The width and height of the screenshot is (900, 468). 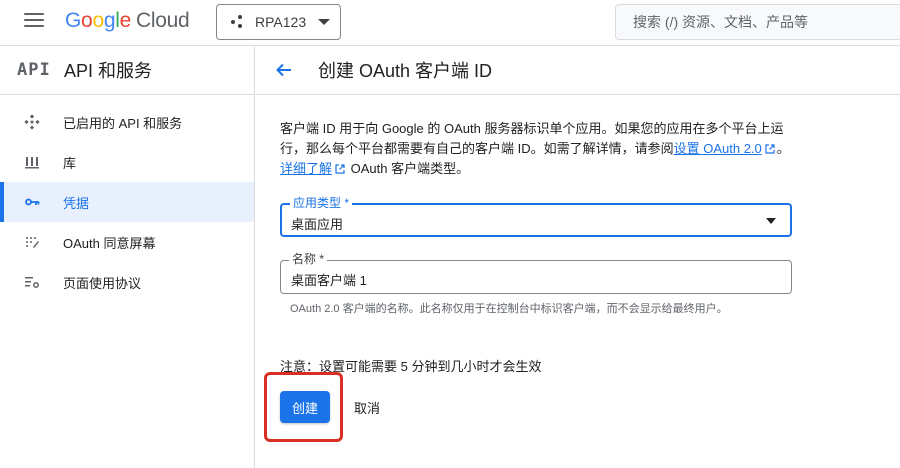 What do you see at coordinates (308, 259) in the screenshot?
I see `name-label: 名称 *` at bounding box center [308, 259].